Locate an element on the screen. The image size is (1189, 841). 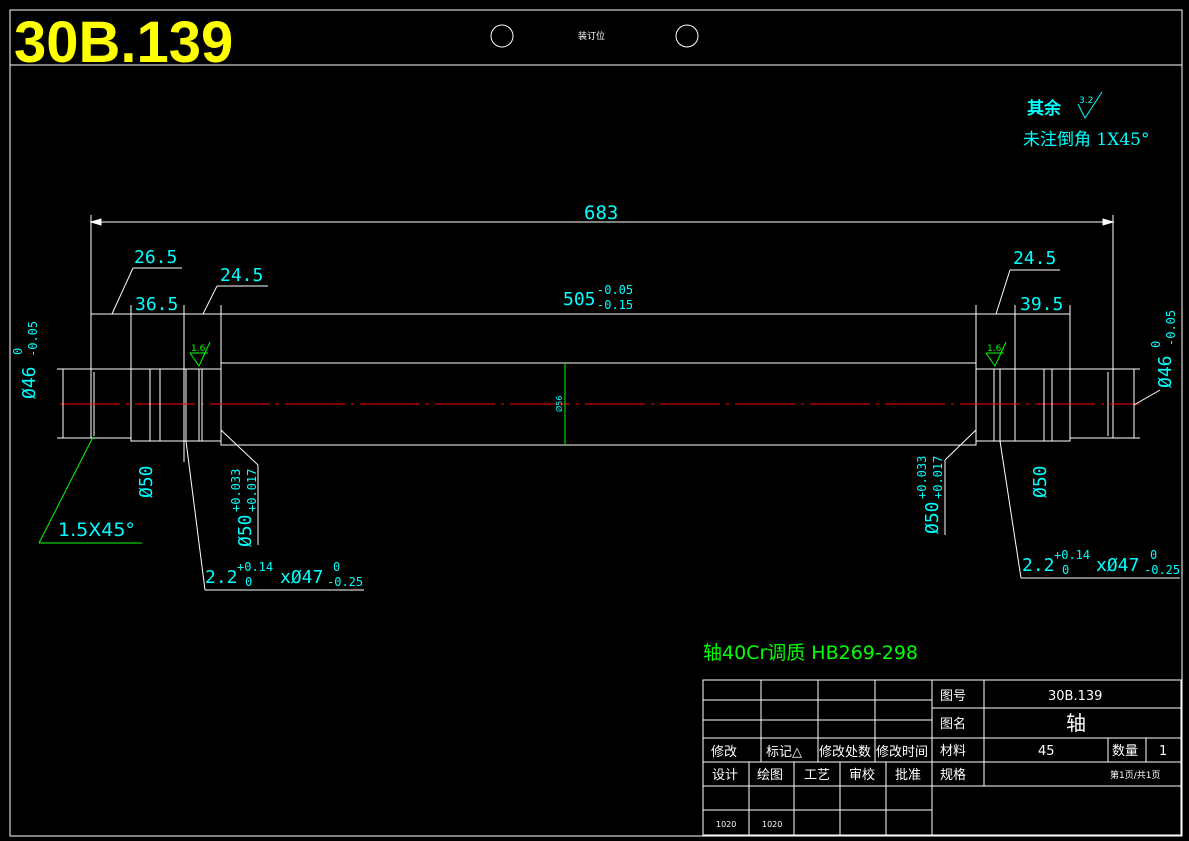
binding-label: 装订位 is located at coordinates (591, 36).